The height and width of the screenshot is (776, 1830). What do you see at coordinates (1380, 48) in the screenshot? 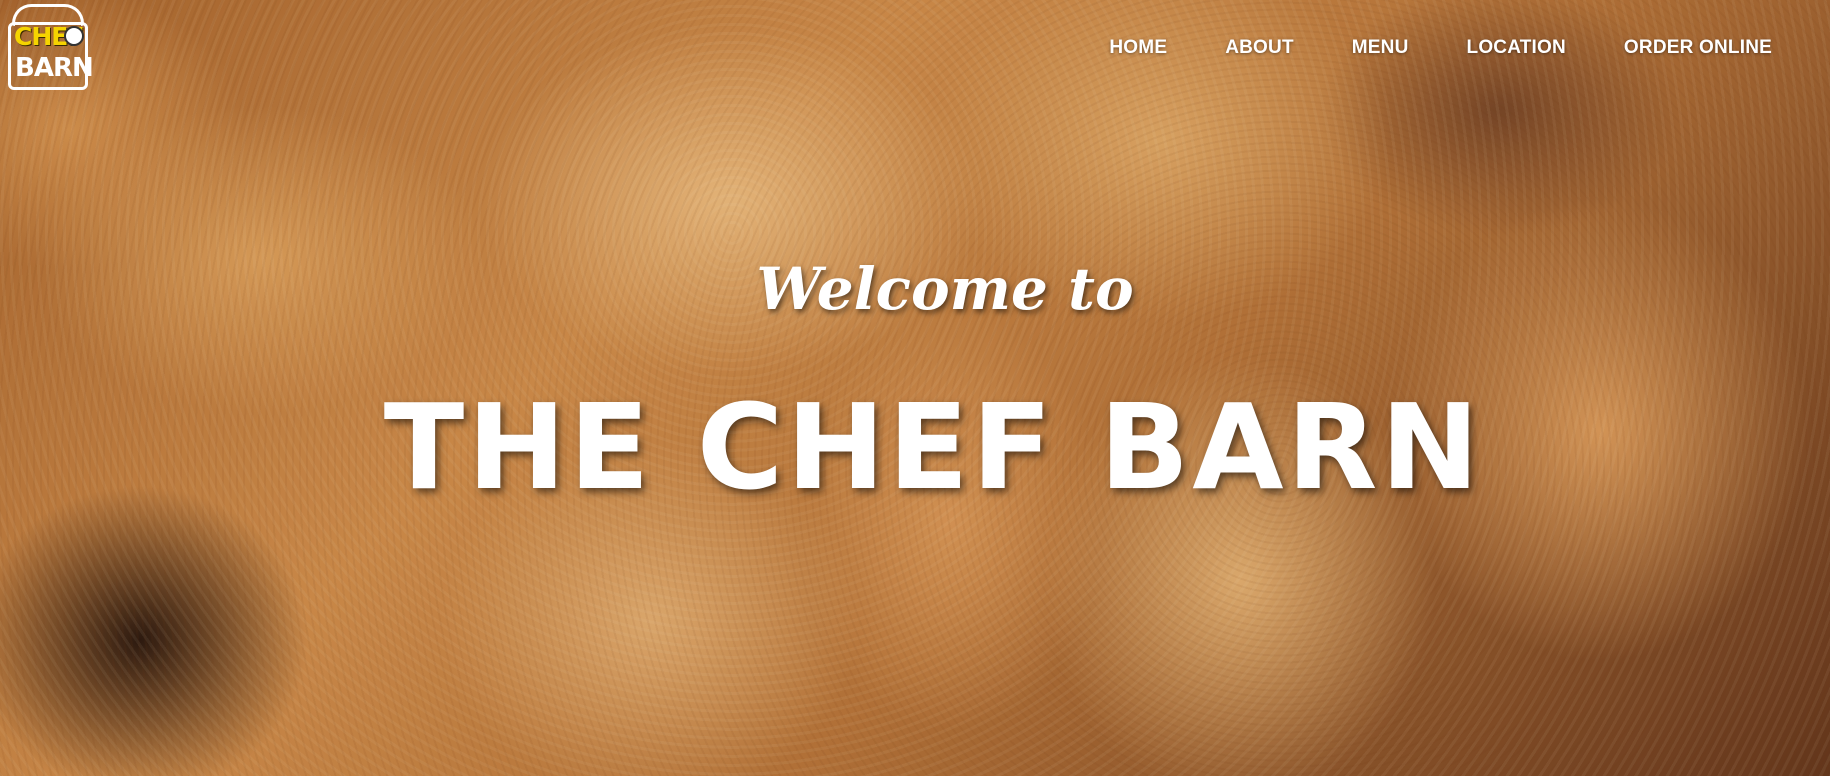
I see `nav-menu-link: MENU` at bounding box center [1380, 48].